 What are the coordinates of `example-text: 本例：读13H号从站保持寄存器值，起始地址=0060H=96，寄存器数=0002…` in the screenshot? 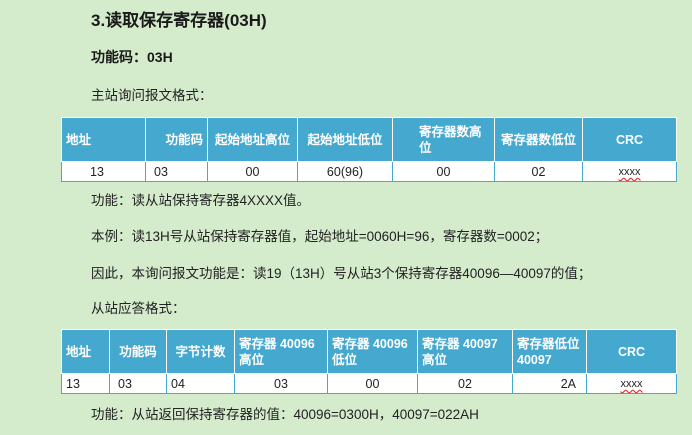 It's located at (320, 236).